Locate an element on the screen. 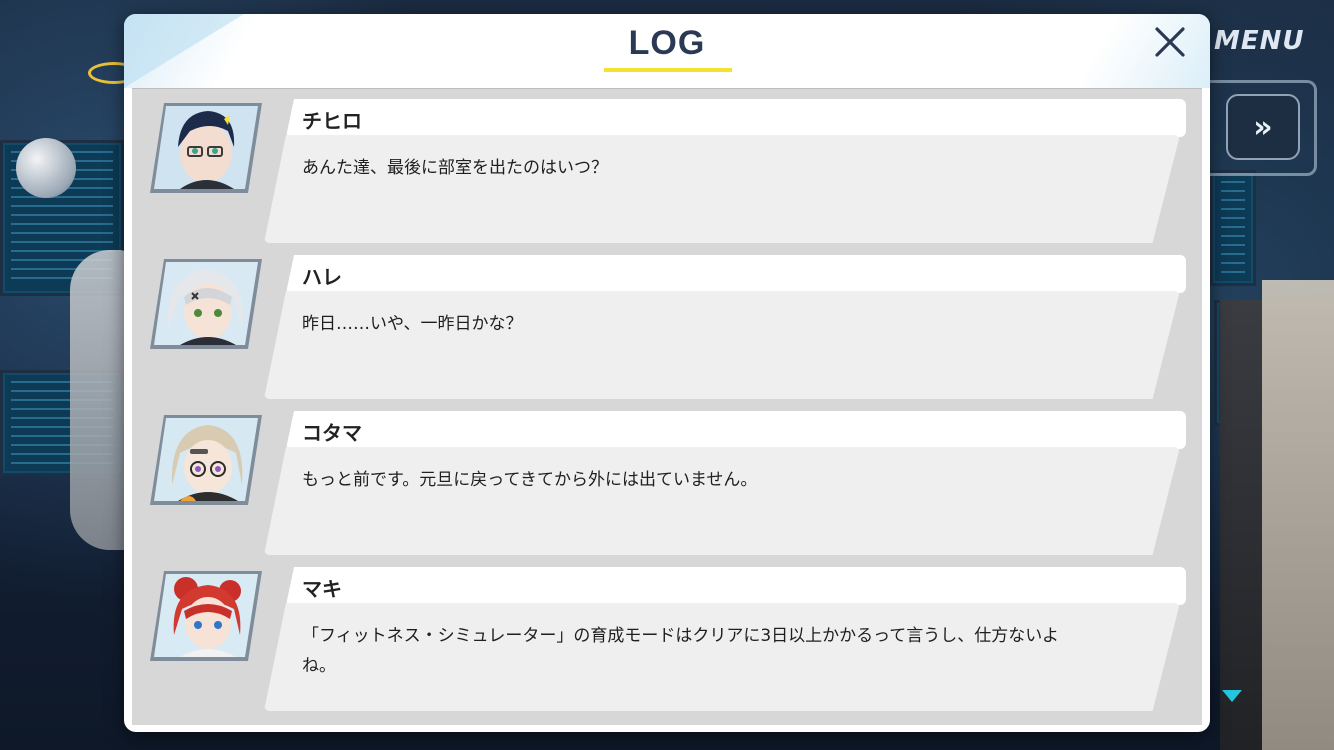 The image size is (1334, 750). hare-portrait-icon is located at coordinates (206, 304).